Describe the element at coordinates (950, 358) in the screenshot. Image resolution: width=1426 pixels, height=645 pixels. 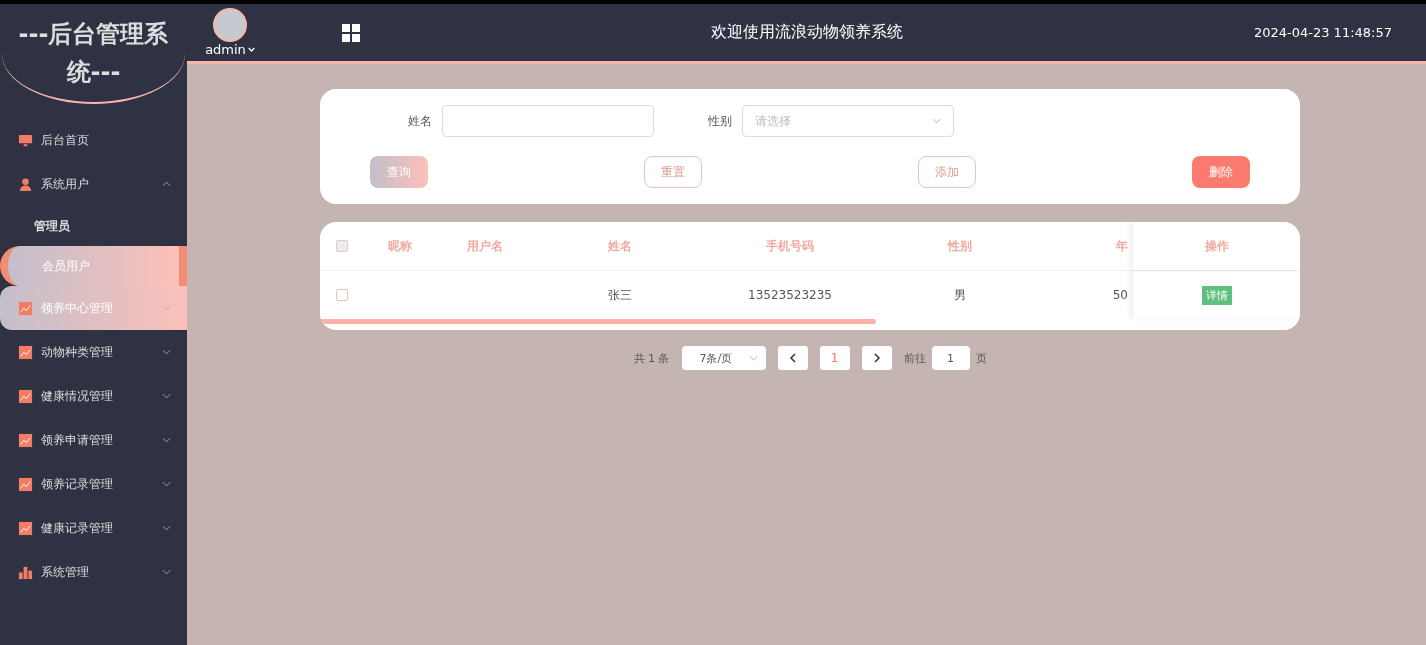
I see `page-input: 1` at that location.